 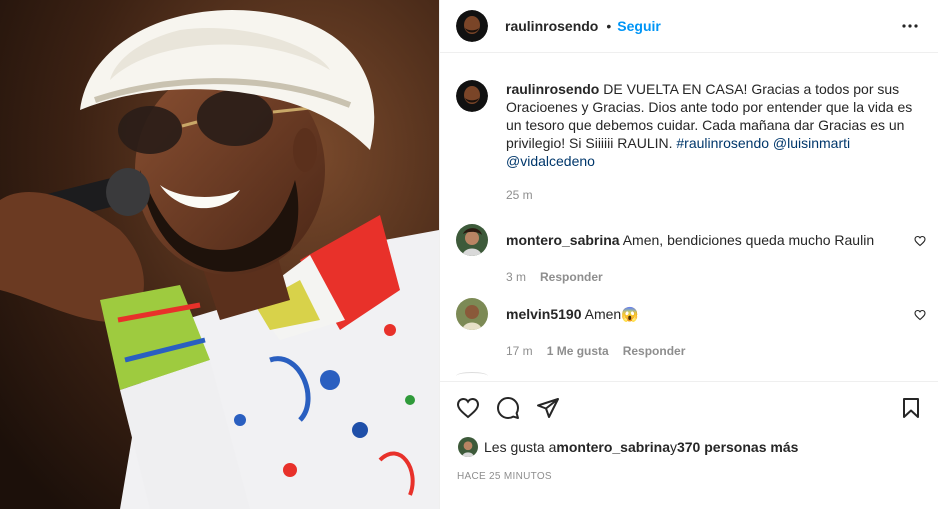 What do you see at coordinates (472, 376) in the screenshot?
I see `next-comment-avatar-partial` at bounding box center [472, 376].